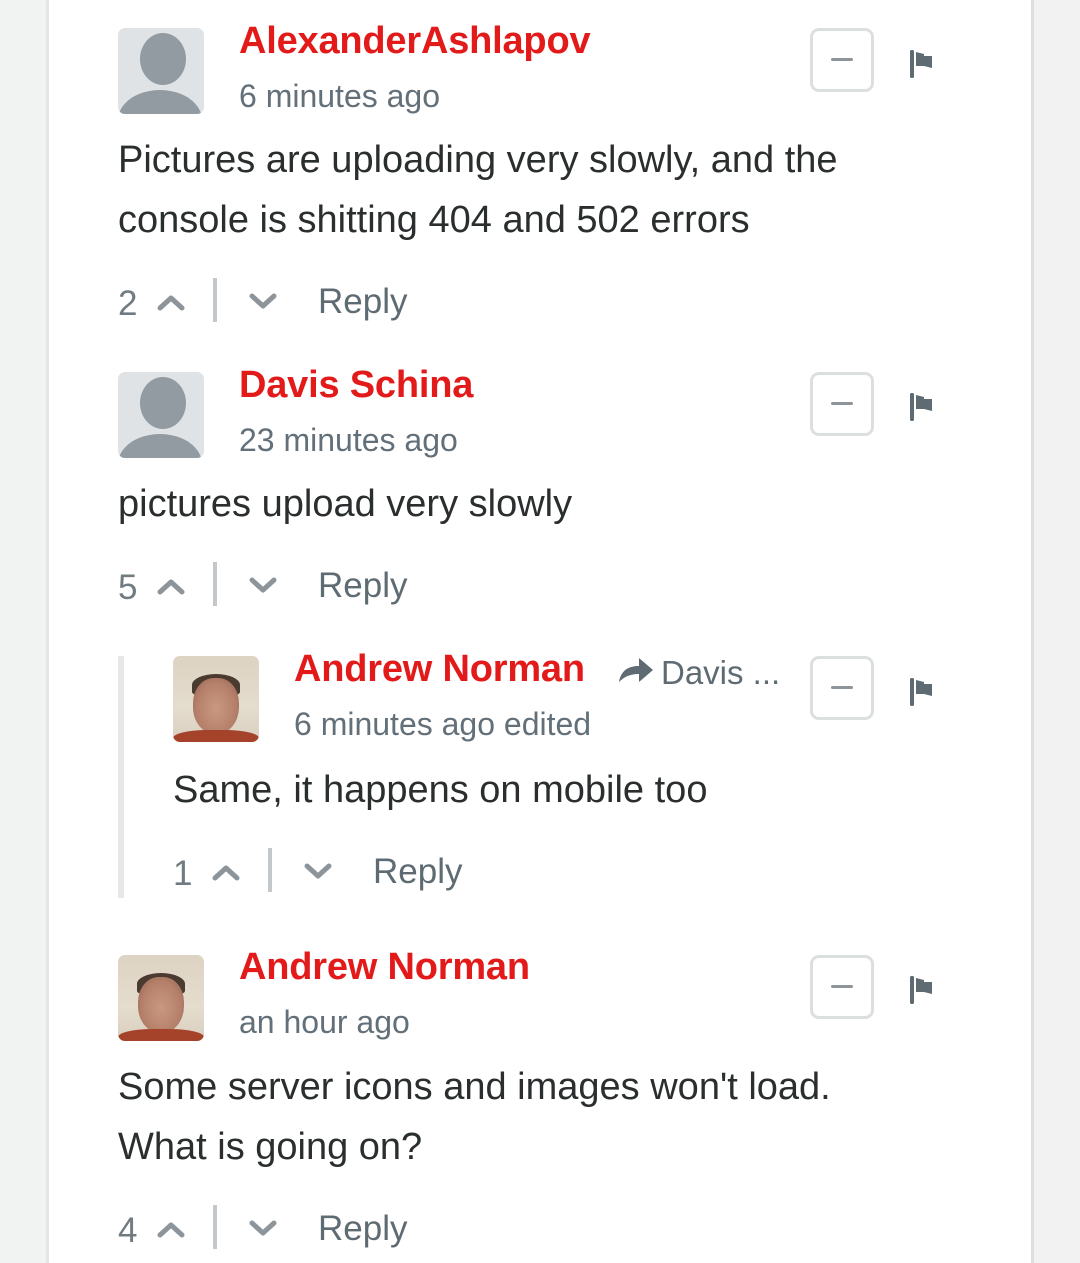 The width and height of the screenshot is (1080, 1263). What do you see at coordinates (161, 998) in the screenshot?
I see `user-photo-avatar` at bounding box center [161, 998].